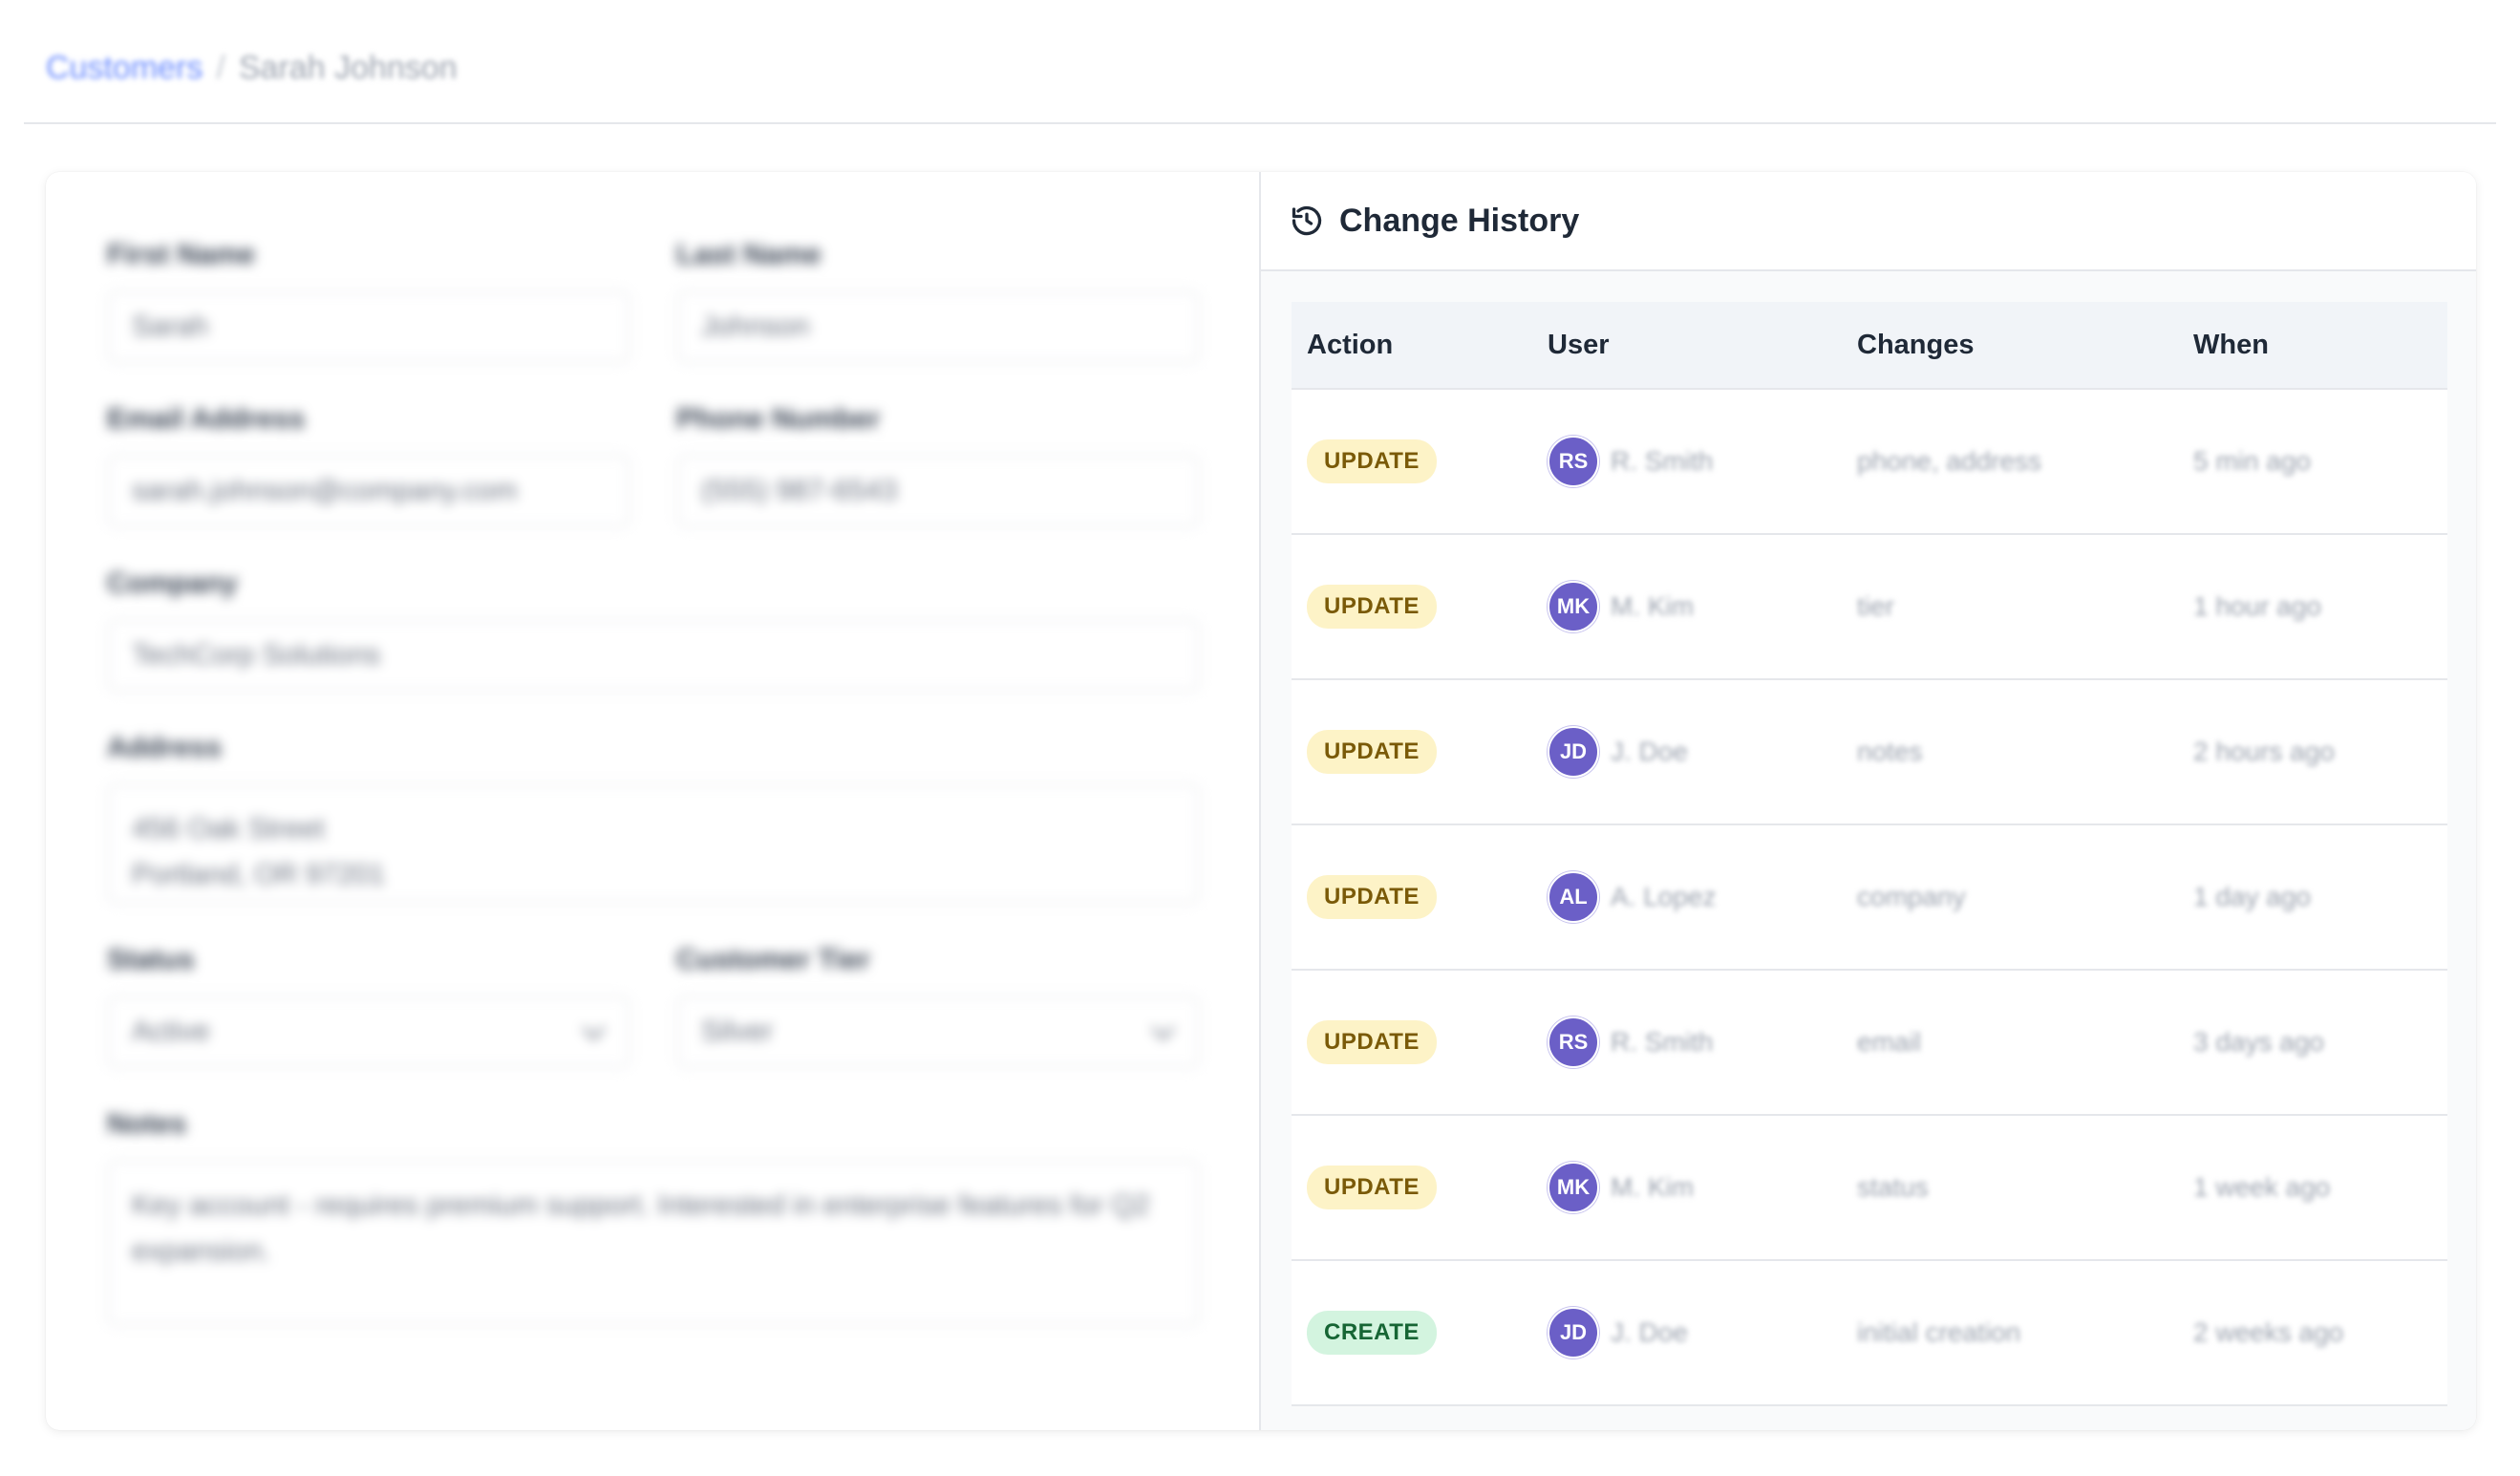 The height and width of the screenshot is (1476, 2520). I want to click on when-cell: 2 hours ago, so click(2264, 752).